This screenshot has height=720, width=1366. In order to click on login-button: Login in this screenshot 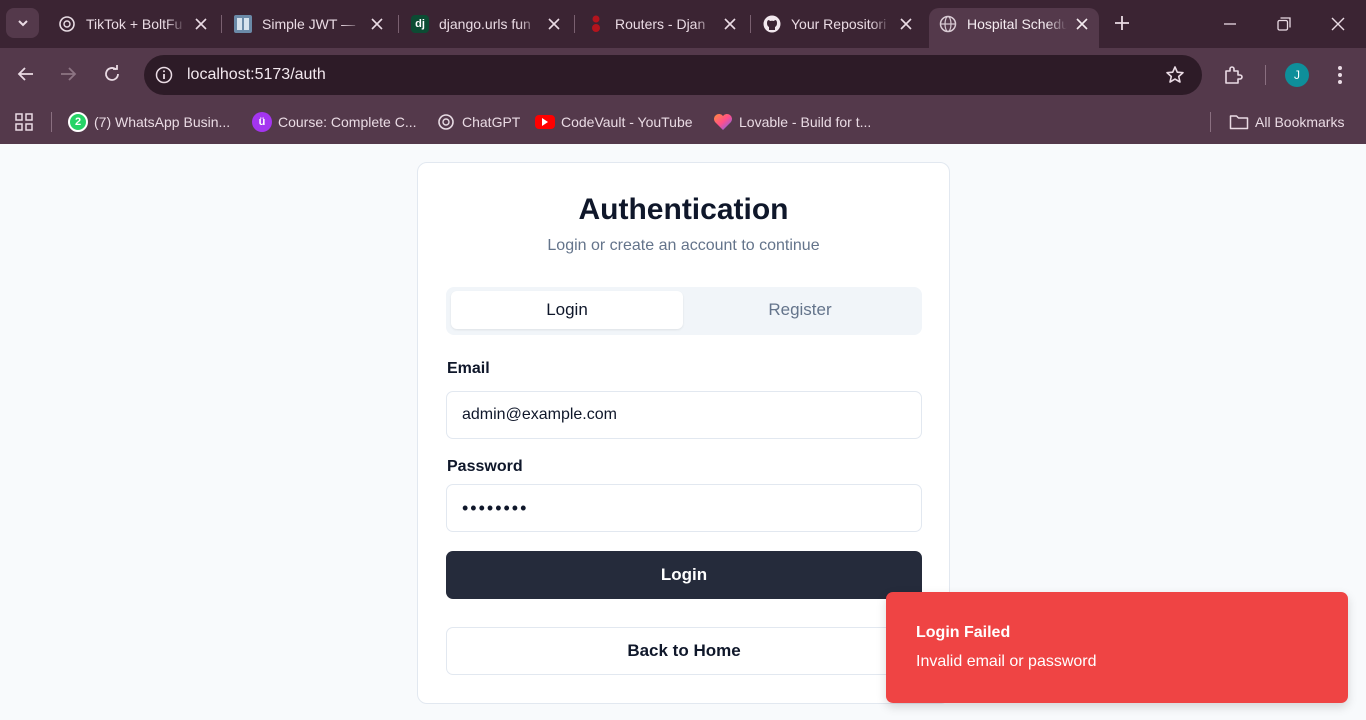, I will do `click(684, 575)`.